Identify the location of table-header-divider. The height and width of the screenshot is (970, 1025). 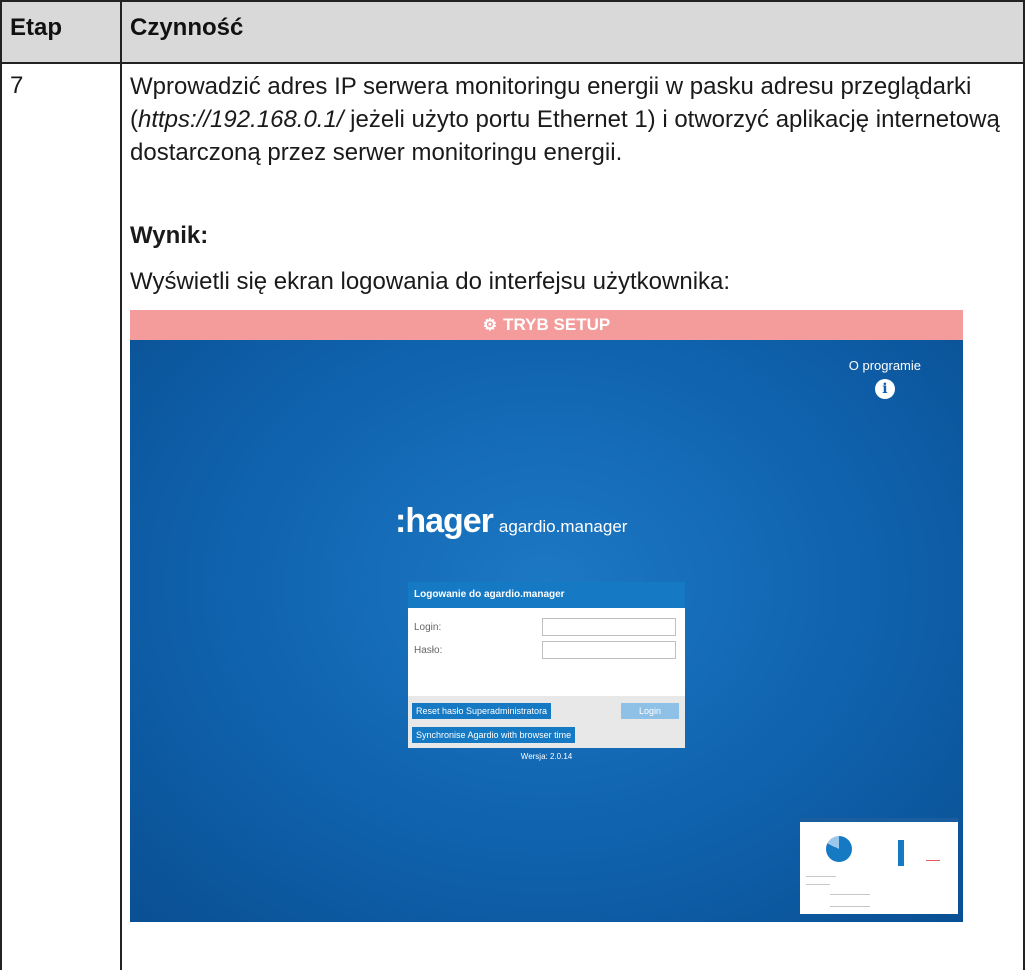
(512, 63).